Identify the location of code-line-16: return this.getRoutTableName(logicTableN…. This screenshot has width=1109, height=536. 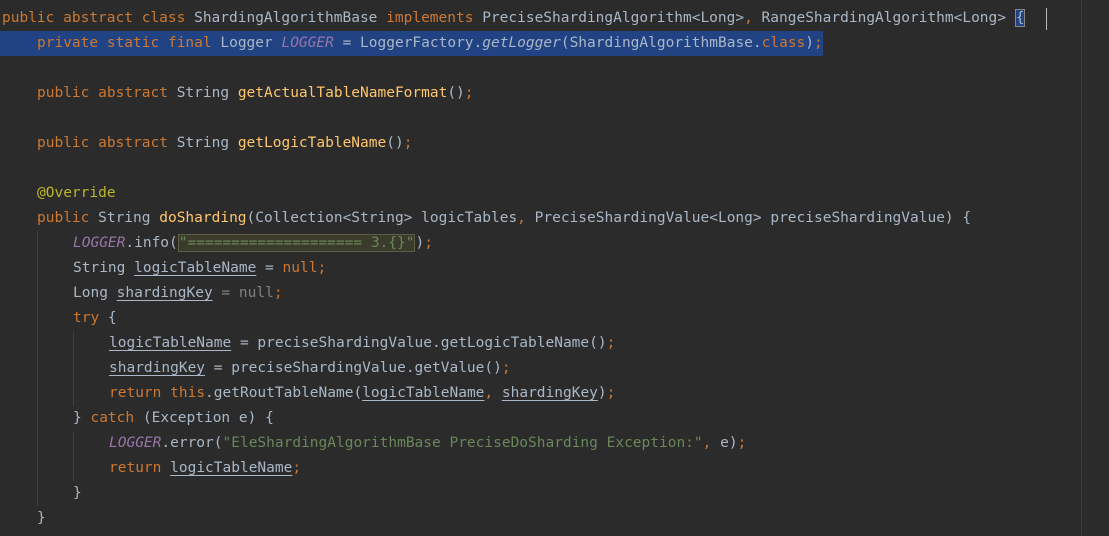
(540, 393).